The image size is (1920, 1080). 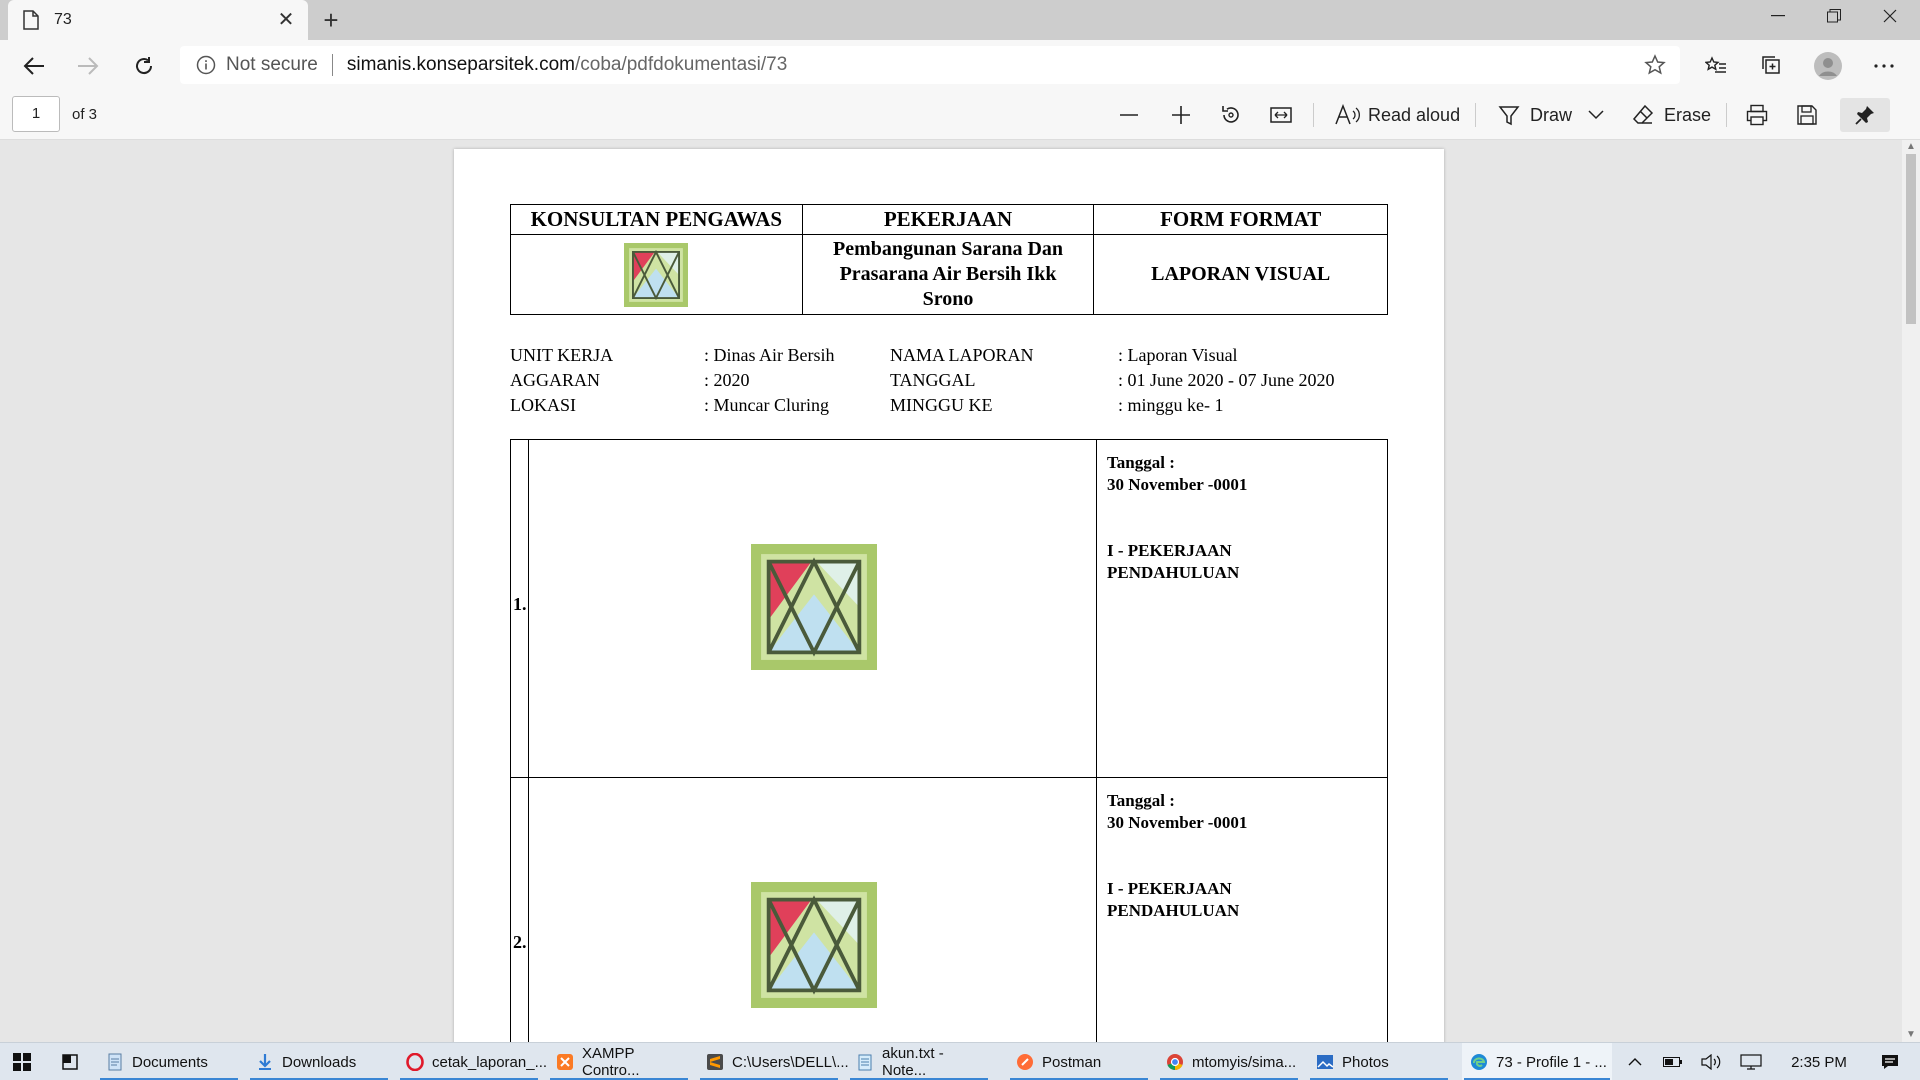 I want to click on chrome-icon, so click(x=1175, y=1062).